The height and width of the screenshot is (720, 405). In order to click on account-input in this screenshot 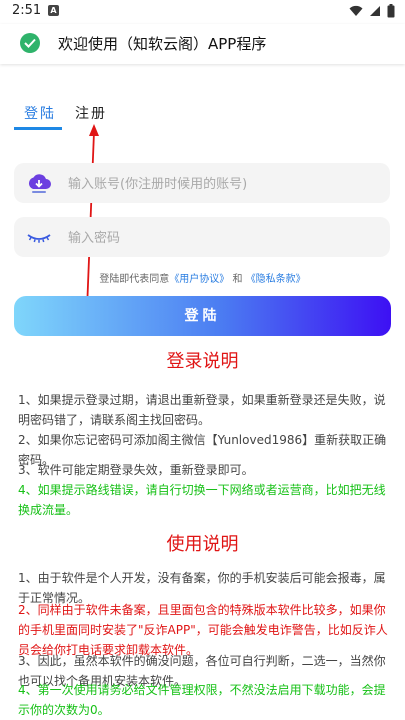, I will do `click(218, 184)`.